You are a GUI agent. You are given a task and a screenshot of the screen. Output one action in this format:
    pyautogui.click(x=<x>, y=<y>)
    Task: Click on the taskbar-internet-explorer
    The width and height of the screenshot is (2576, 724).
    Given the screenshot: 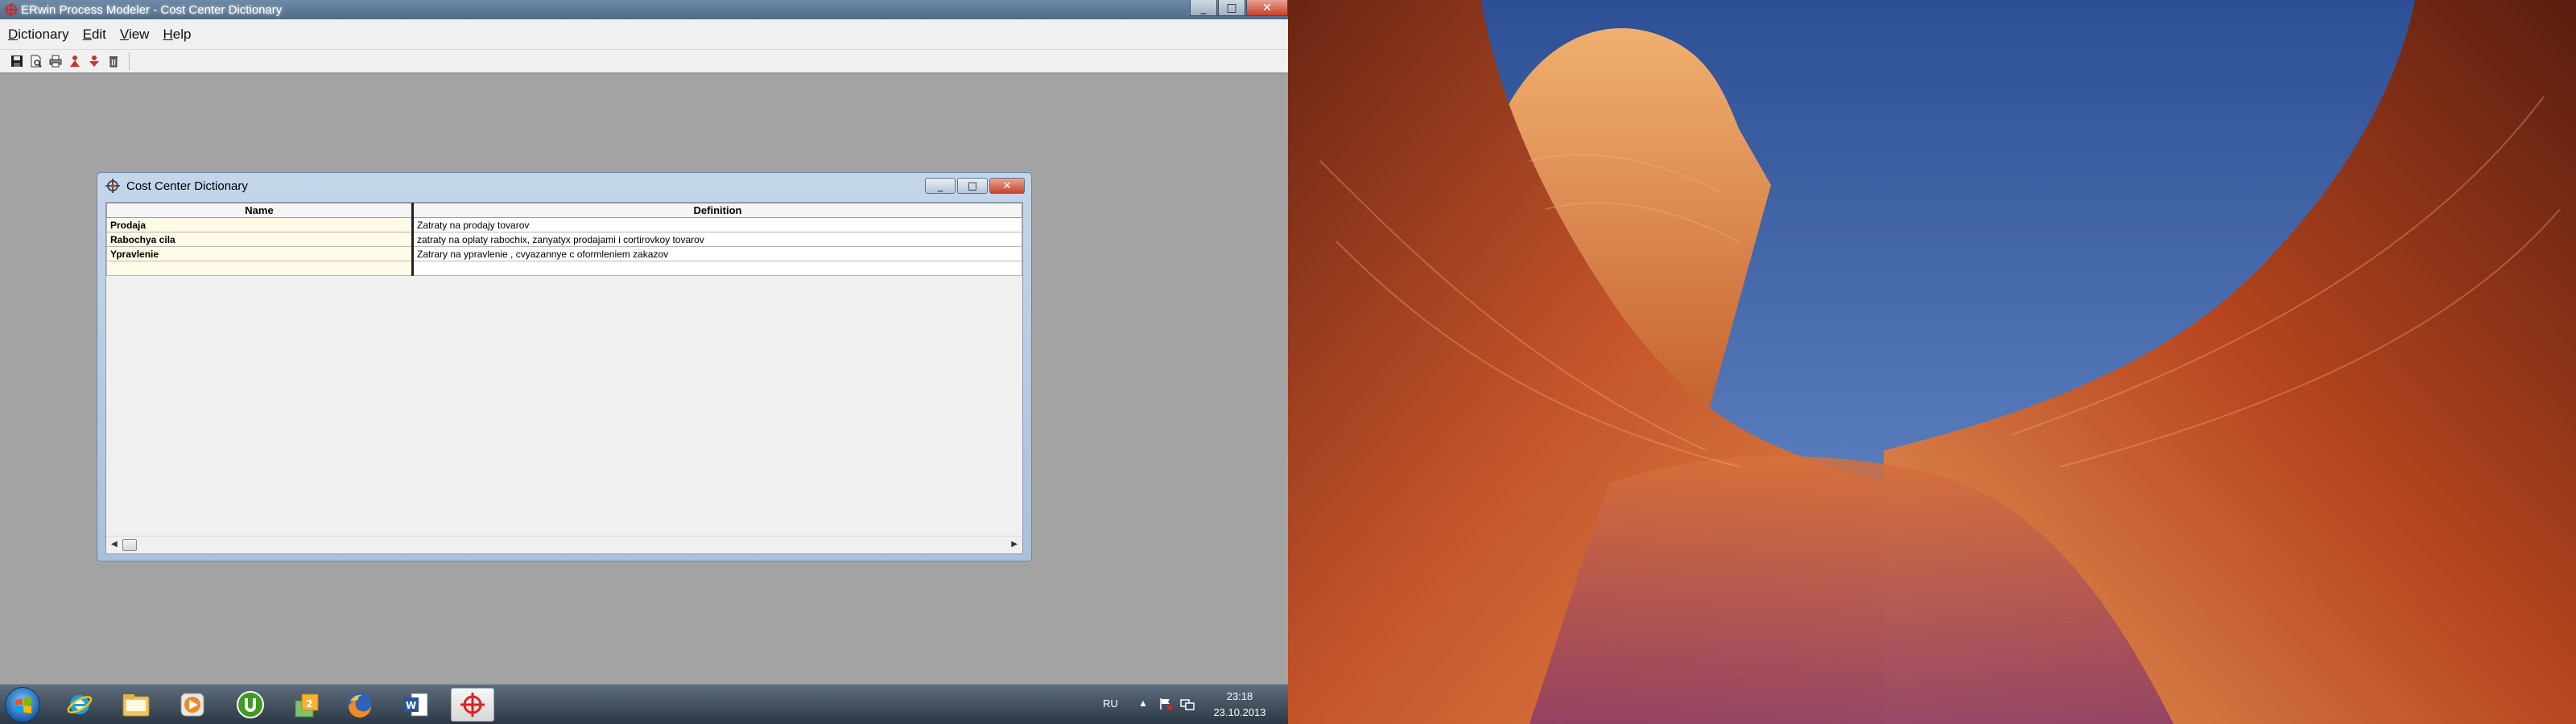 What is the action you would take?
    pyautogui.click(x=79, y=705)
    